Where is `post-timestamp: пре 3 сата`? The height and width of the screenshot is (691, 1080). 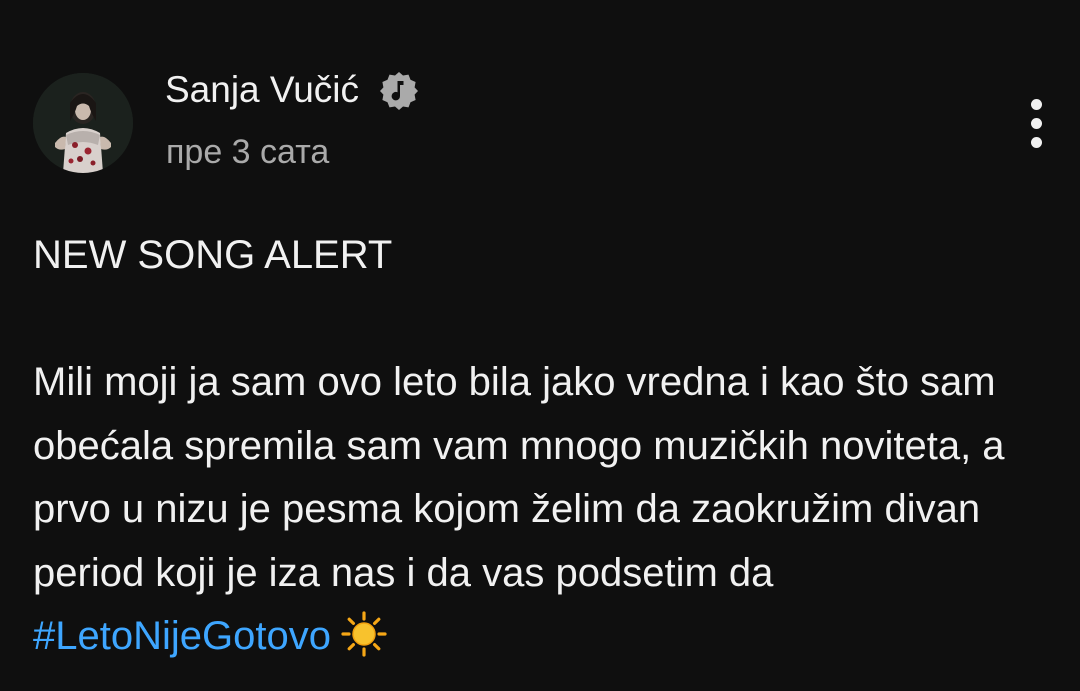
post-timestamp: пре 3 сата is located at coordinates (248, 152).